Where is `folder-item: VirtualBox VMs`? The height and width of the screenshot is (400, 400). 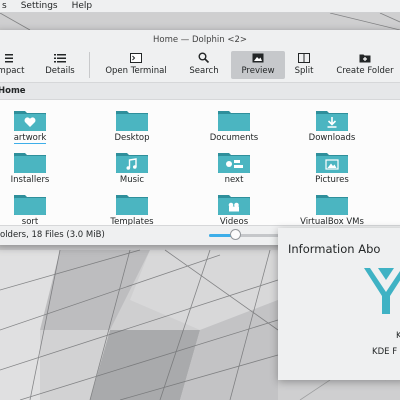 folder-item: VirtualBox VMs is located at coordinates (332, 209).